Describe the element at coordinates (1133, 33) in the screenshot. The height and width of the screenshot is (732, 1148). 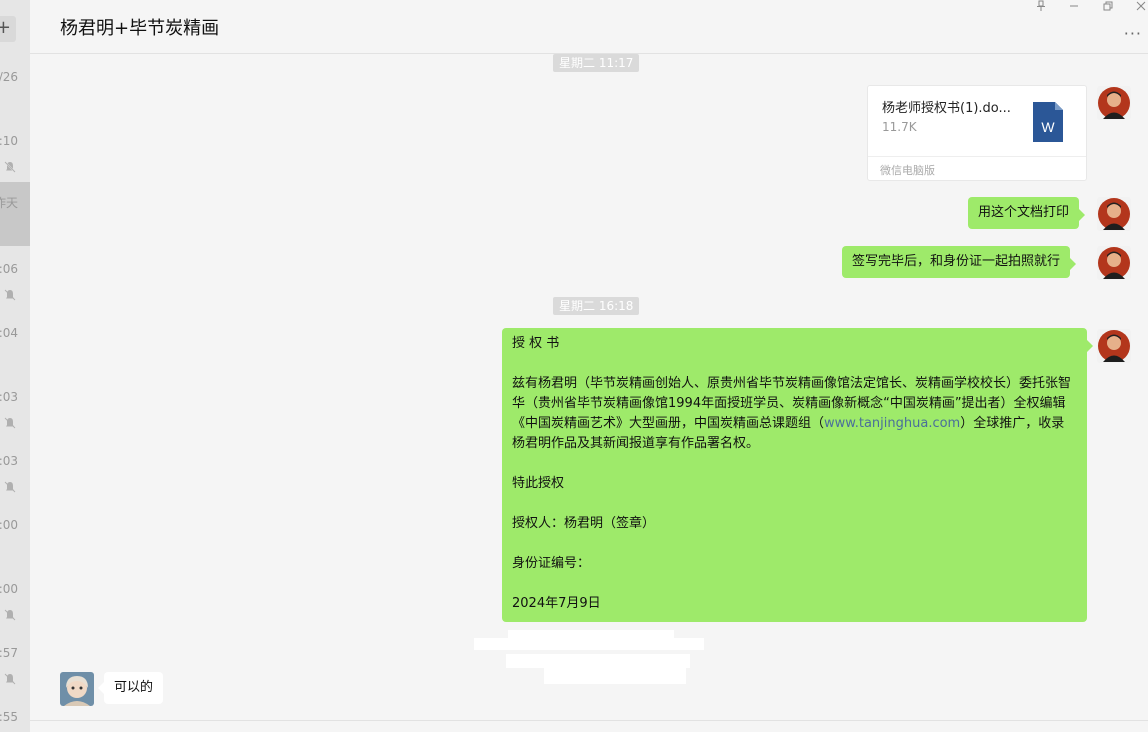
I see `more-options-icon: ···` at that location.